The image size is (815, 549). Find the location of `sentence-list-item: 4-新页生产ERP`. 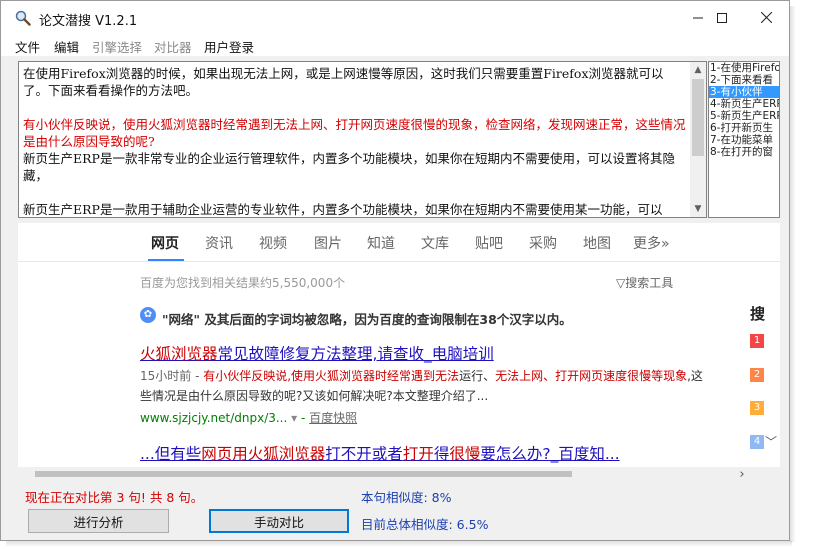

sentence-list-item: 4-新页生产ERP is located at coordinates (744, 104).